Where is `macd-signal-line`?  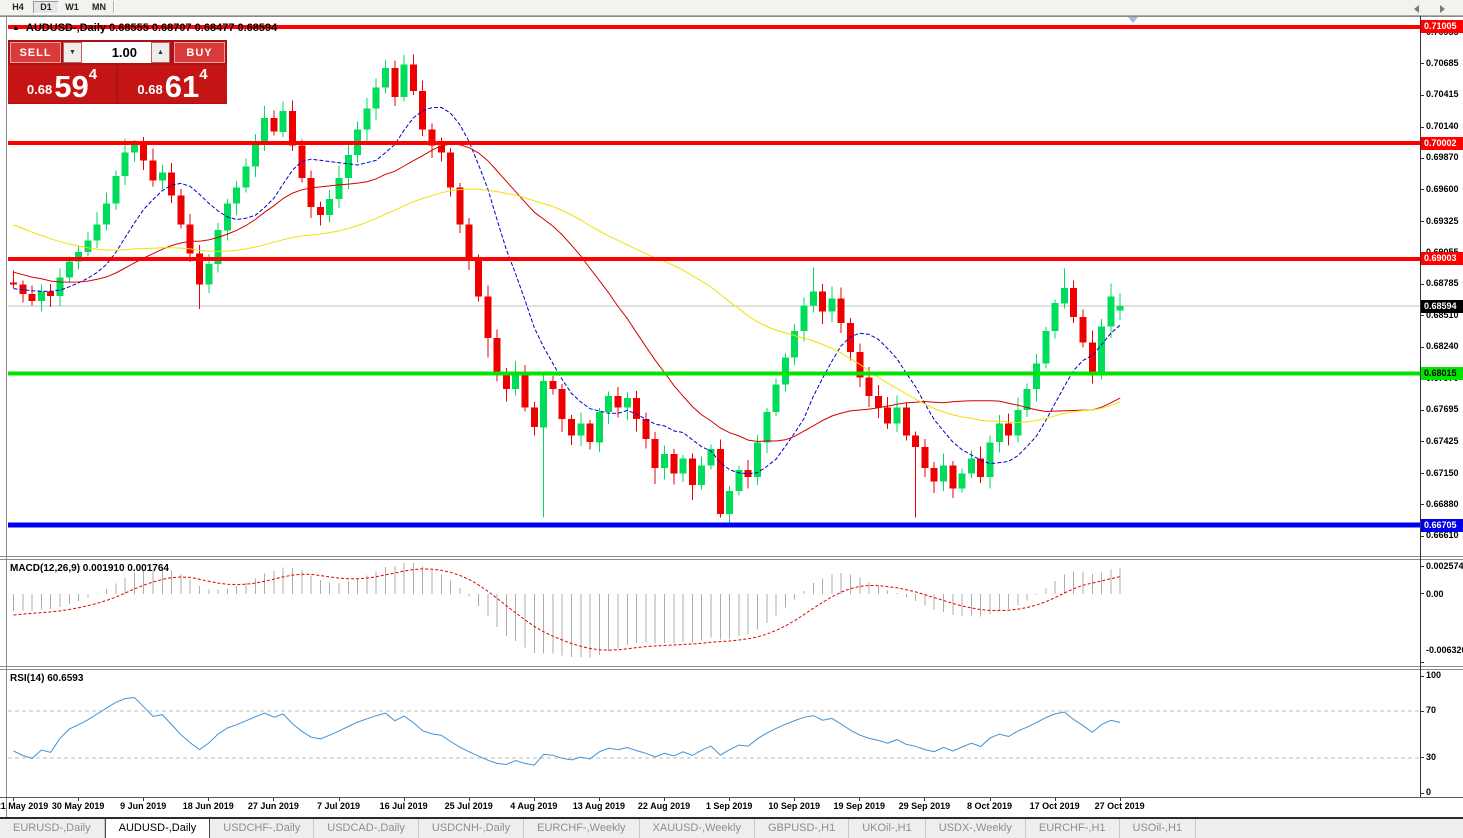 macd-signal-line is located at coordinates (567, 609).